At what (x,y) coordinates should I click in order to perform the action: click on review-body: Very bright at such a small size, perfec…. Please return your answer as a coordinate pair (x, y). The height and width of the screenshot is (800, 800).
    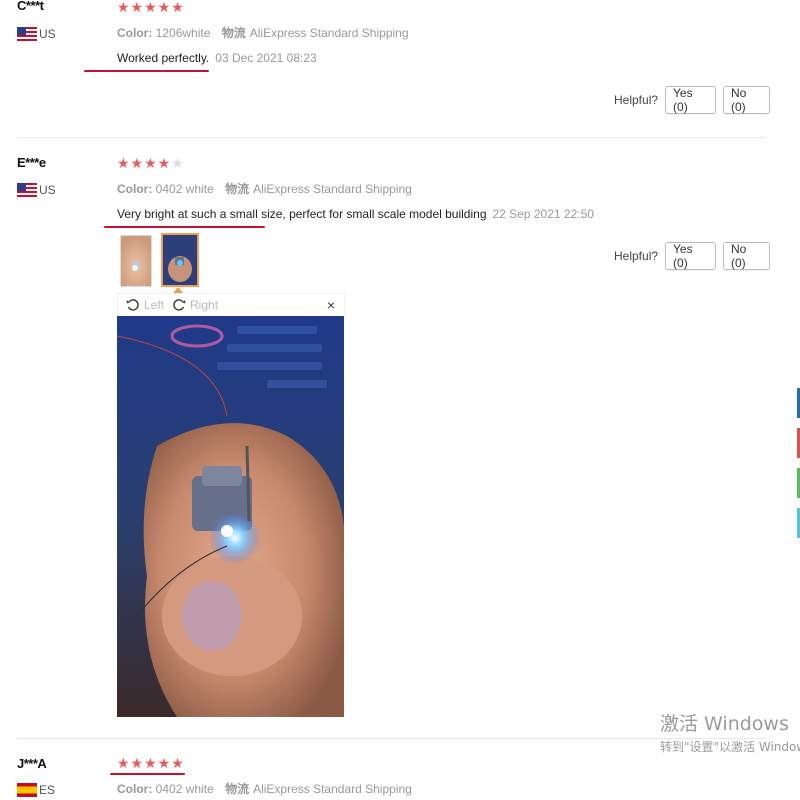
    Looking at the image, I should click on (302, 214).